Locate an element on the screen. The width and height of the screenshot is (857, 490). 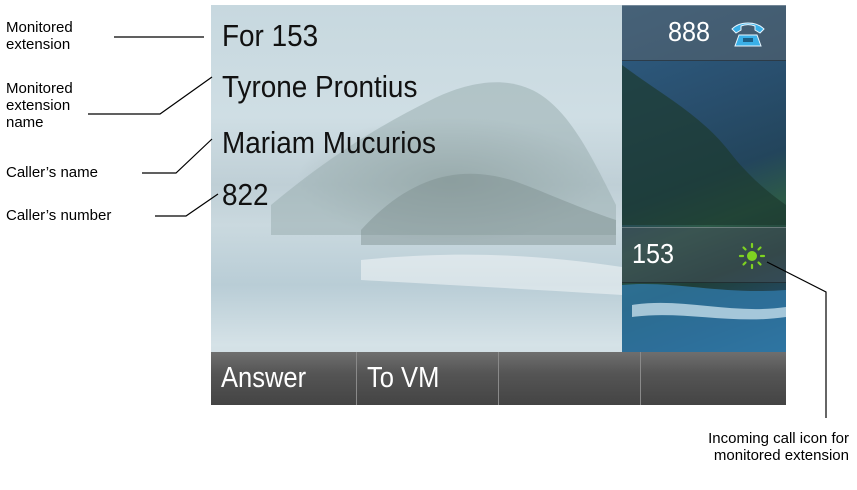
callout-callers-number-text: Caller’s number is located at coordinates (59, 215).